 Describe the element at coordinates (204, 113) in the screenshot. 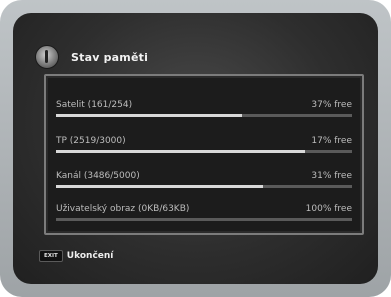

I see `memory-row-satelit: Satelit (161/254) 37% free` at that location.